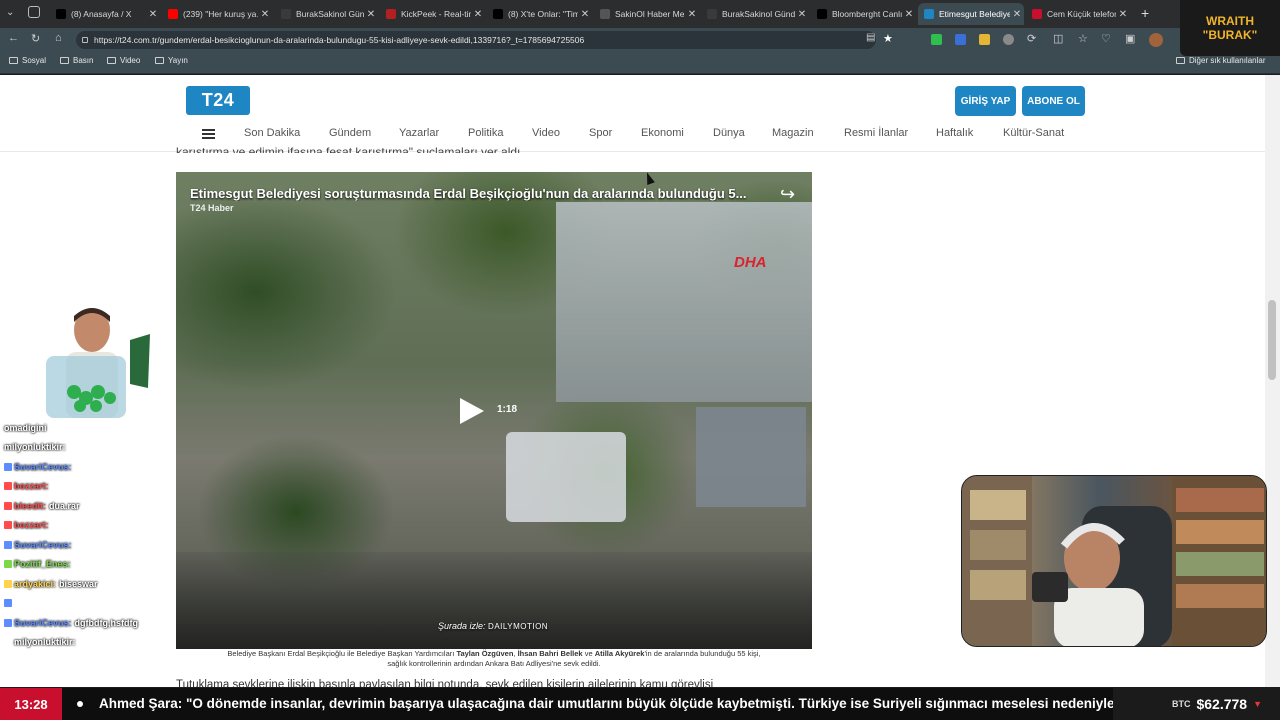 Image resolution: width=1280 pixels, height=720 pixels. Describe the element at coordinates (729, 133) in the screenshot. I see `nav-dunya: Dünya` at that location.